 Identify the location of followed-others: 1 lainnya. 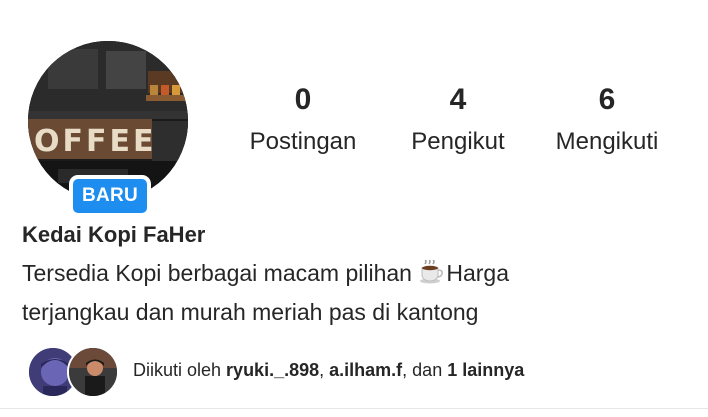
(485, 370).